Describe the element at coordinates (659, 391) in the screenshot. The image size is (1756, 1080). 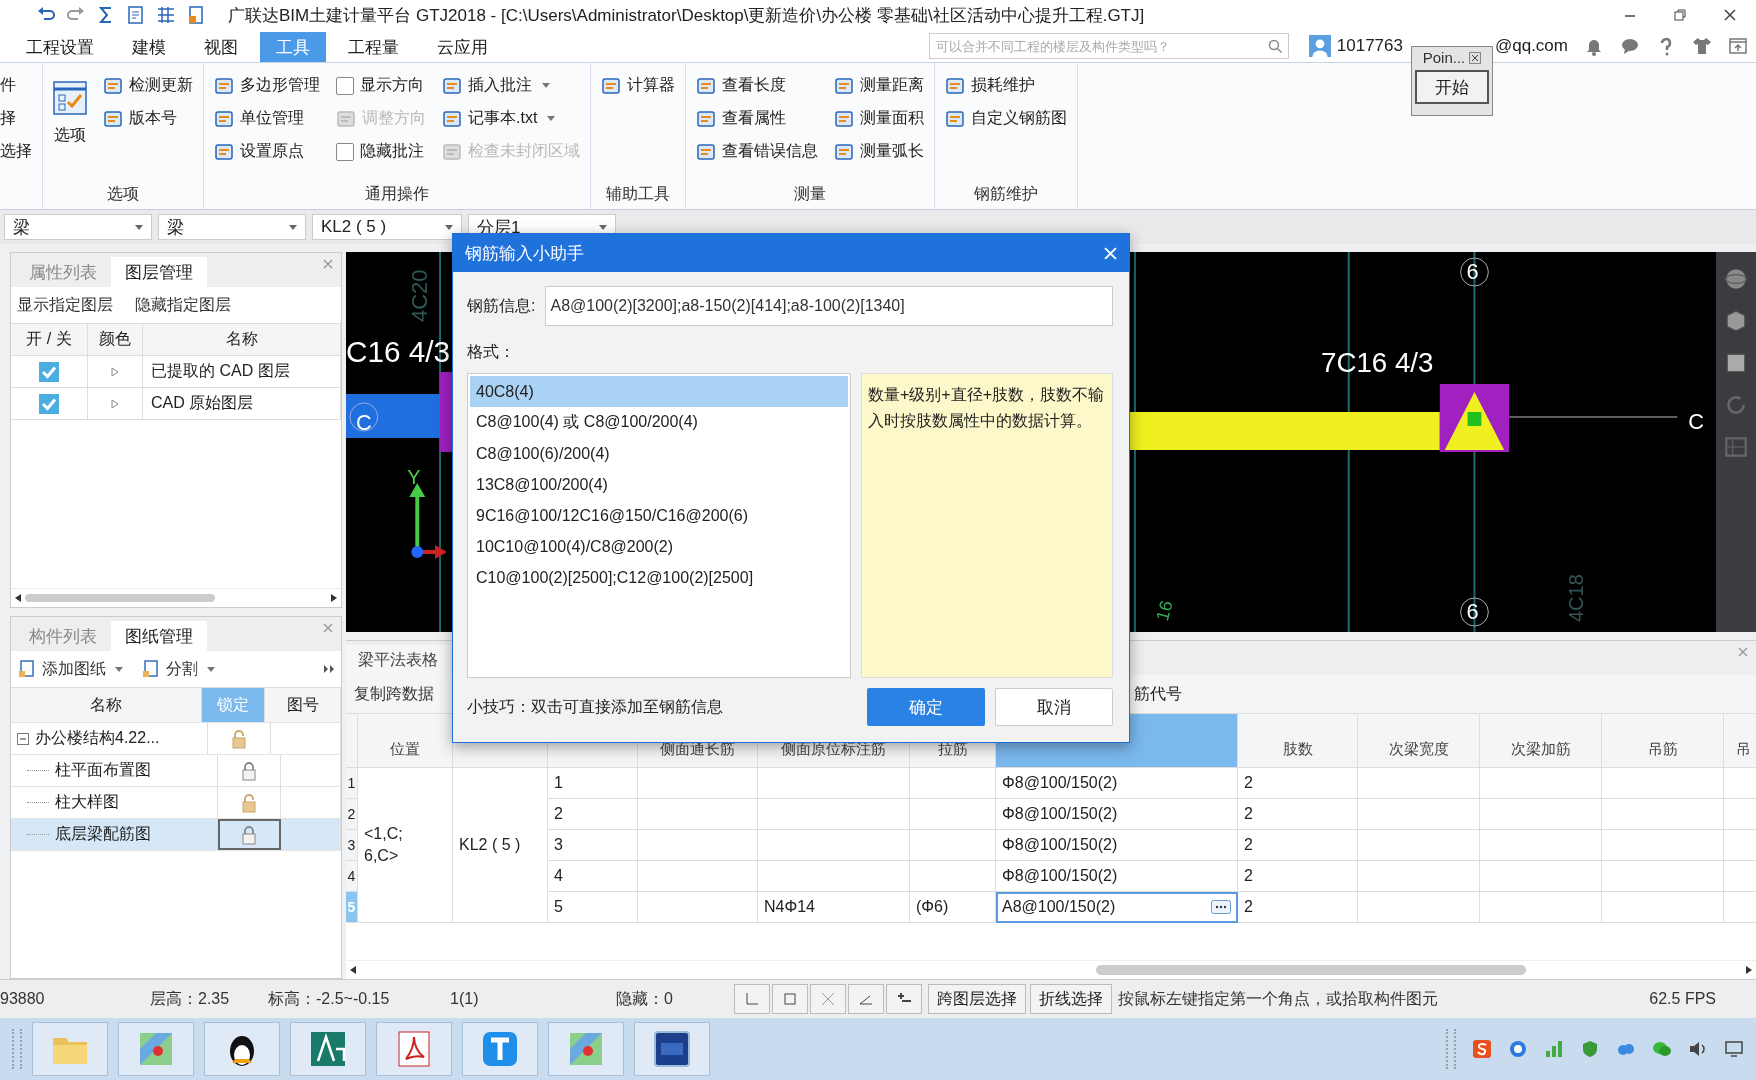
I see `format-item: 40C8(4)` at that location.